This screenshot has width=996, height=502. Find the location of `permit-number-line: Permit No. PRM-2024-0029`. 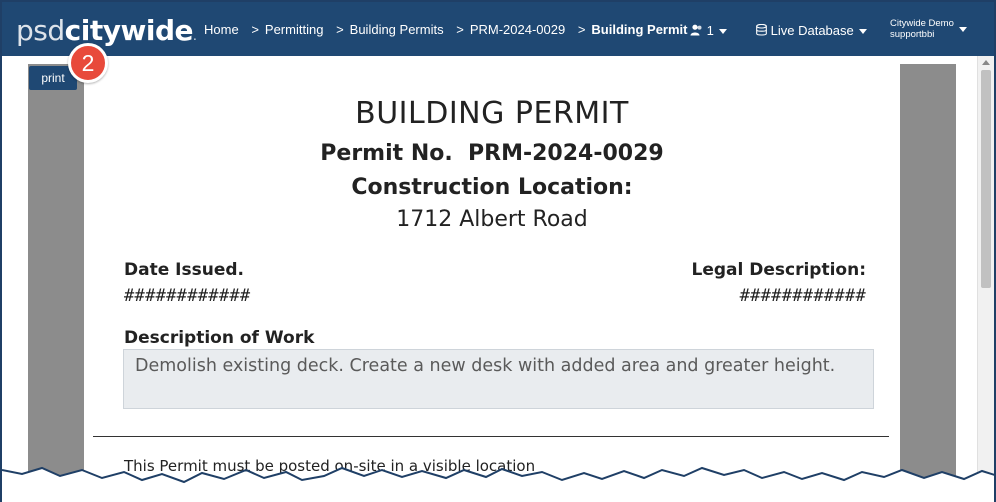

permit-number-line: Permit No. PRM-2024-0029 is located at coordinates (492, 153).